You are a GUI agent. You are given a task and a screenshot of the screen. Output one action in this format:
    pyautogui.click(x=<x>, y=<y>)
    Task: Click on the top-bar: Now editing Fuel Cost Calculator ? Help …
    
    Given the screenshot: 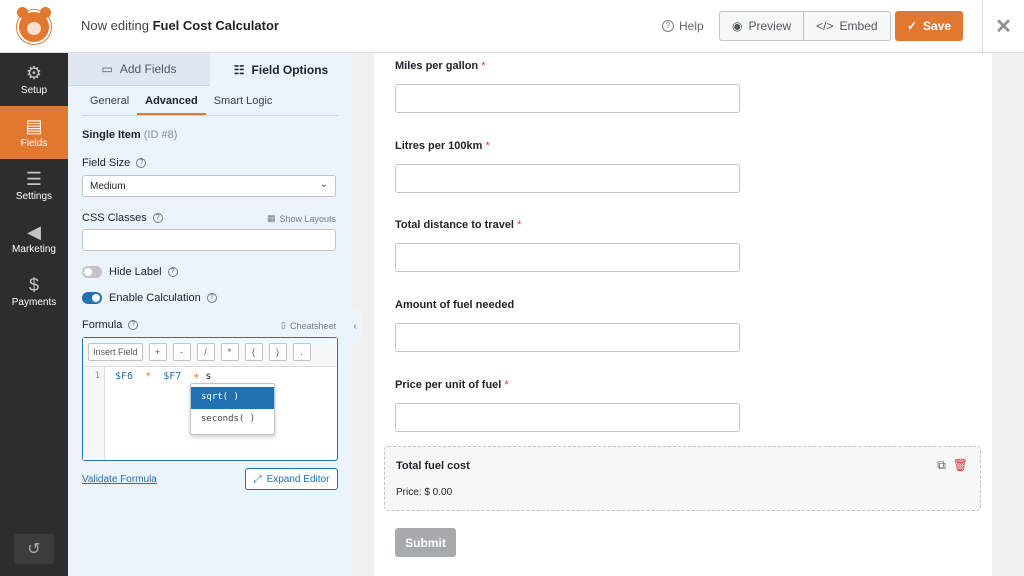 What is the action you would take?
    pyautogui.click(x=512, y=26)
    